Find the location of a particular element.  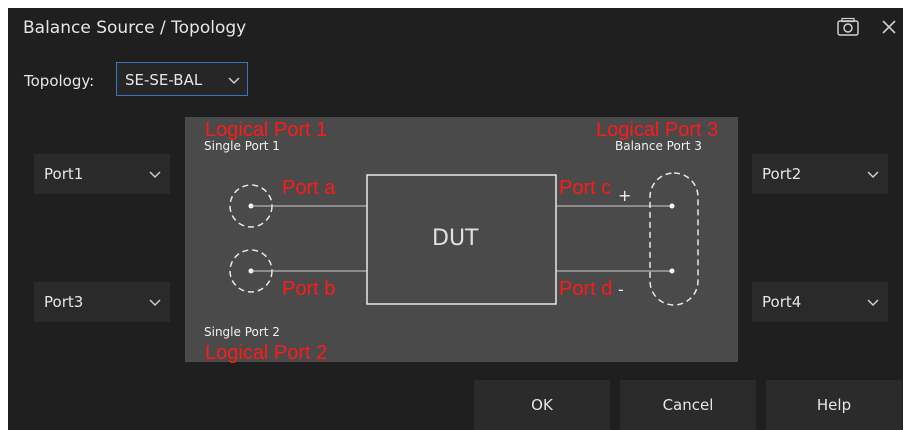

logical-port-1-label: Logical Port 1 is located at coordinates (266, 130).